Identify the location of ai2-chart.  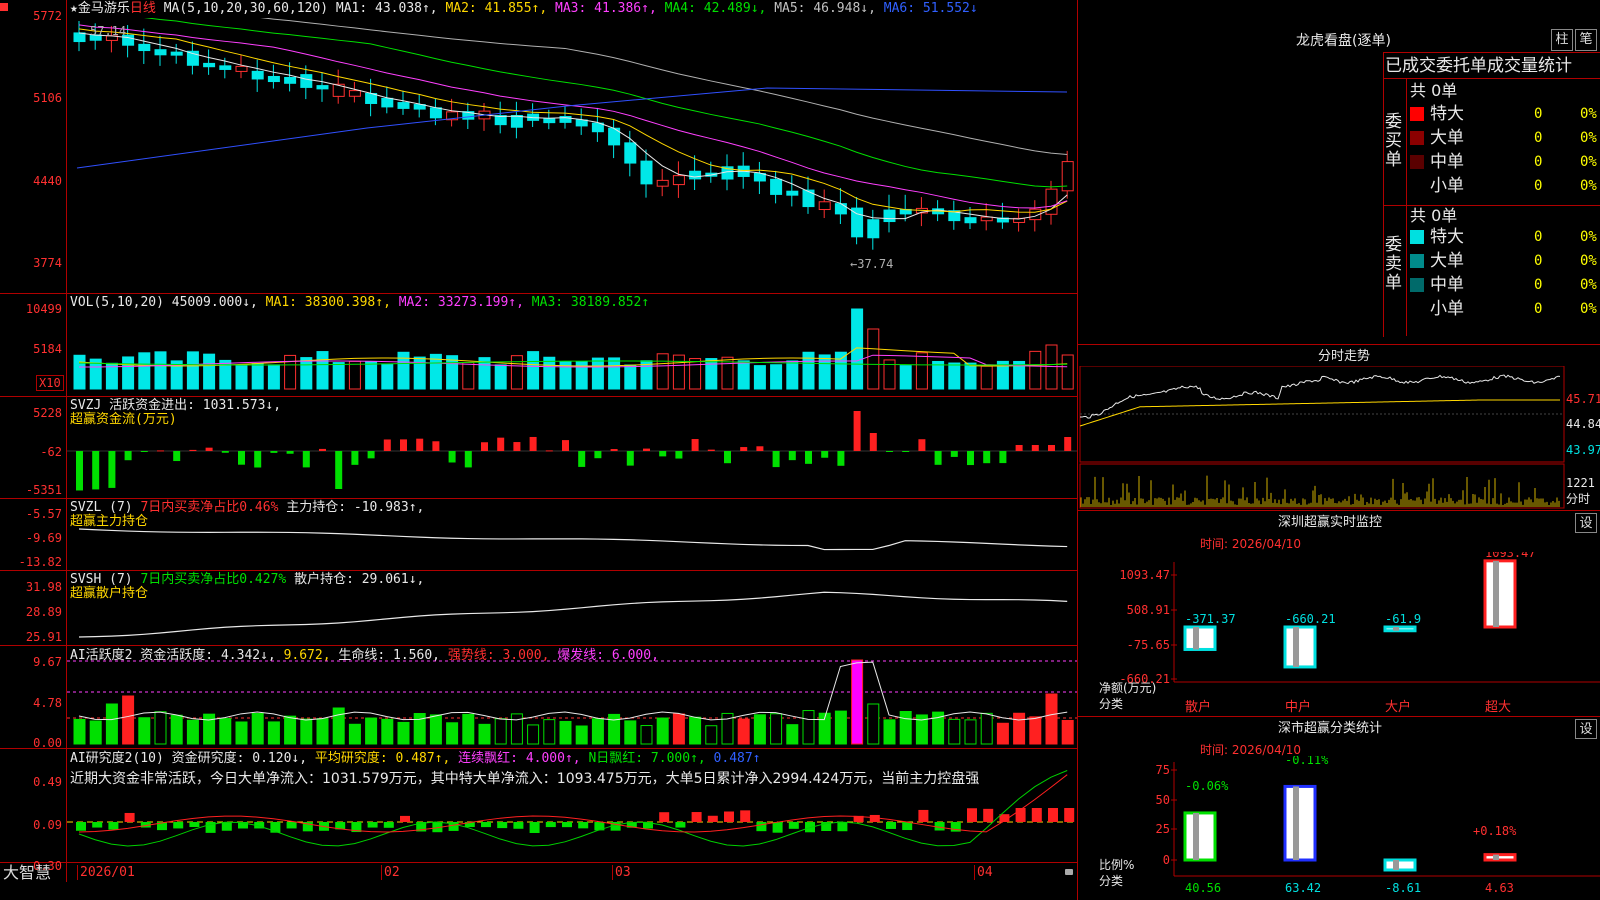
(572, 805).